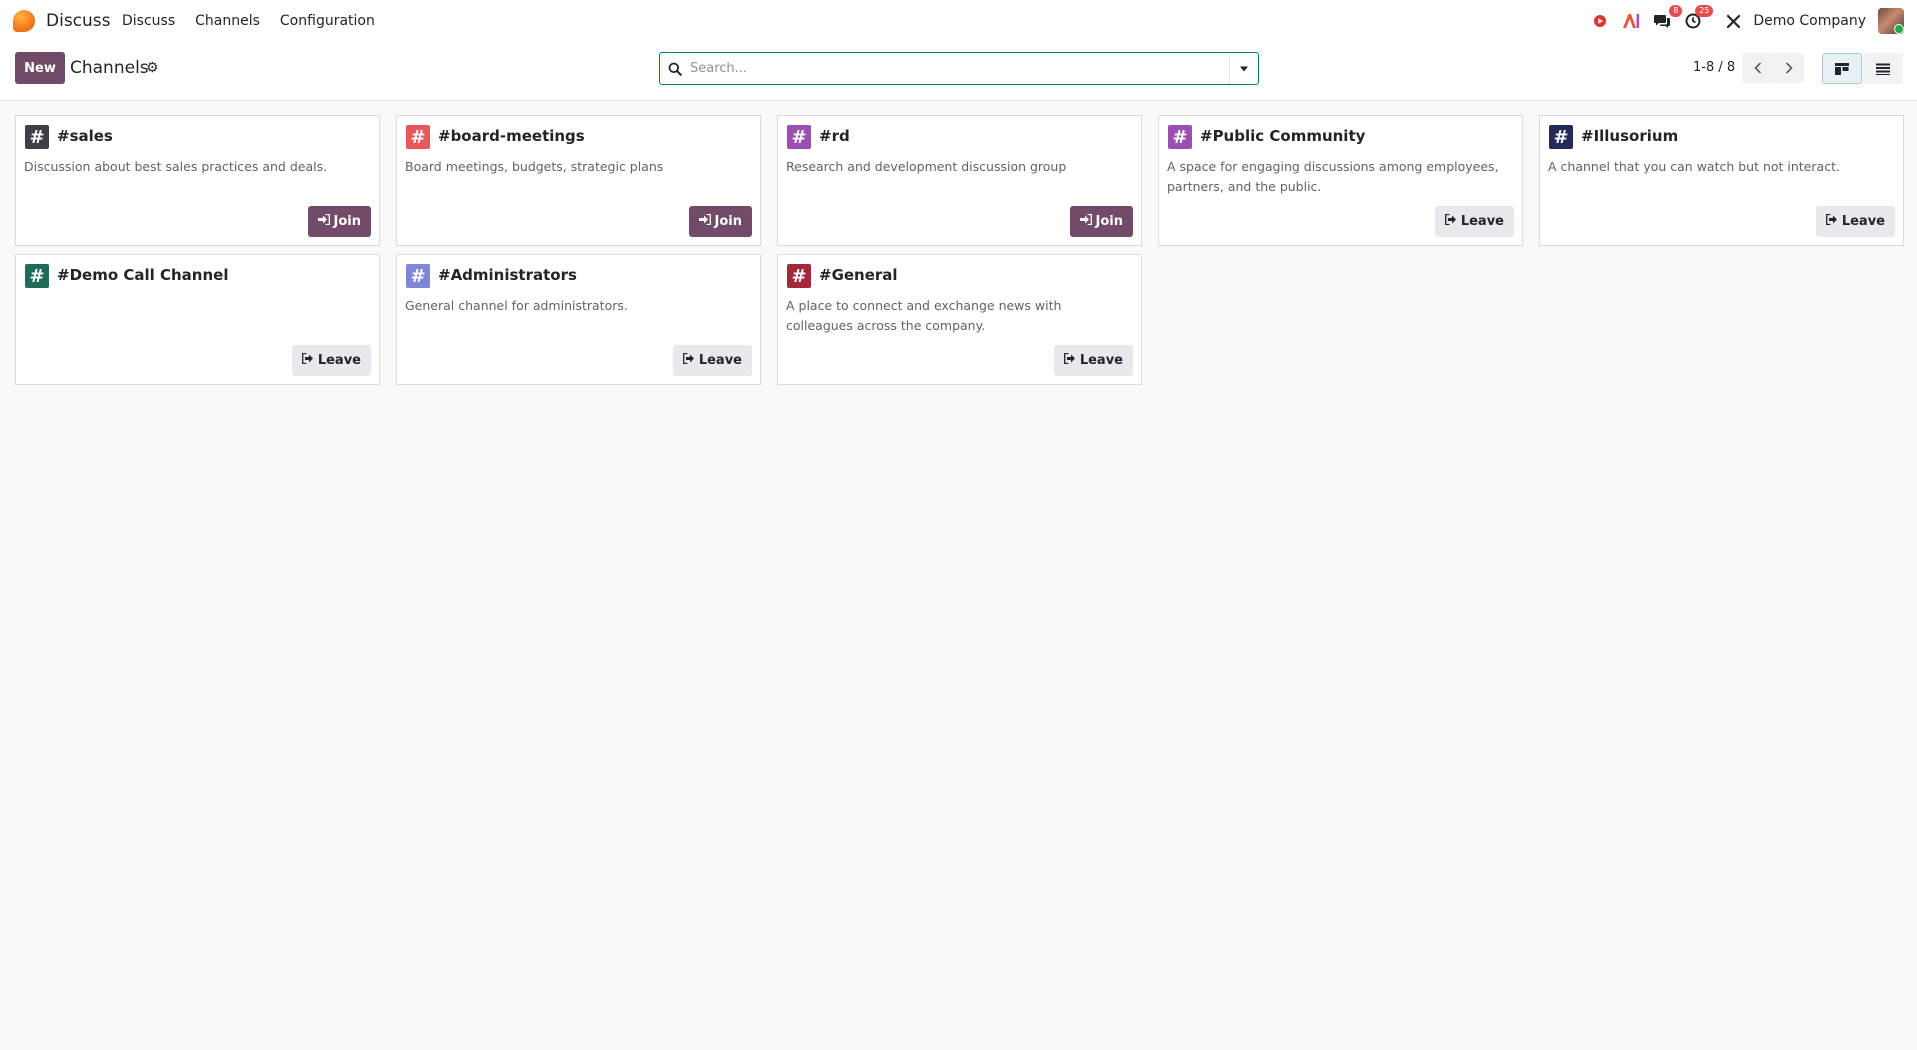  I want to click on search-options-caret-down-icon, so click(1243, 68).